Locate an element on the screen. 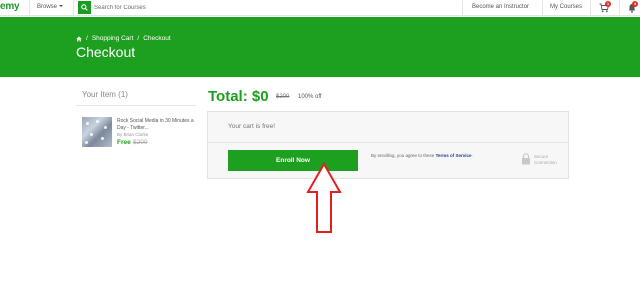 This screenshot has height=294, width=640. search-icon is located at coordinates (84, 7).